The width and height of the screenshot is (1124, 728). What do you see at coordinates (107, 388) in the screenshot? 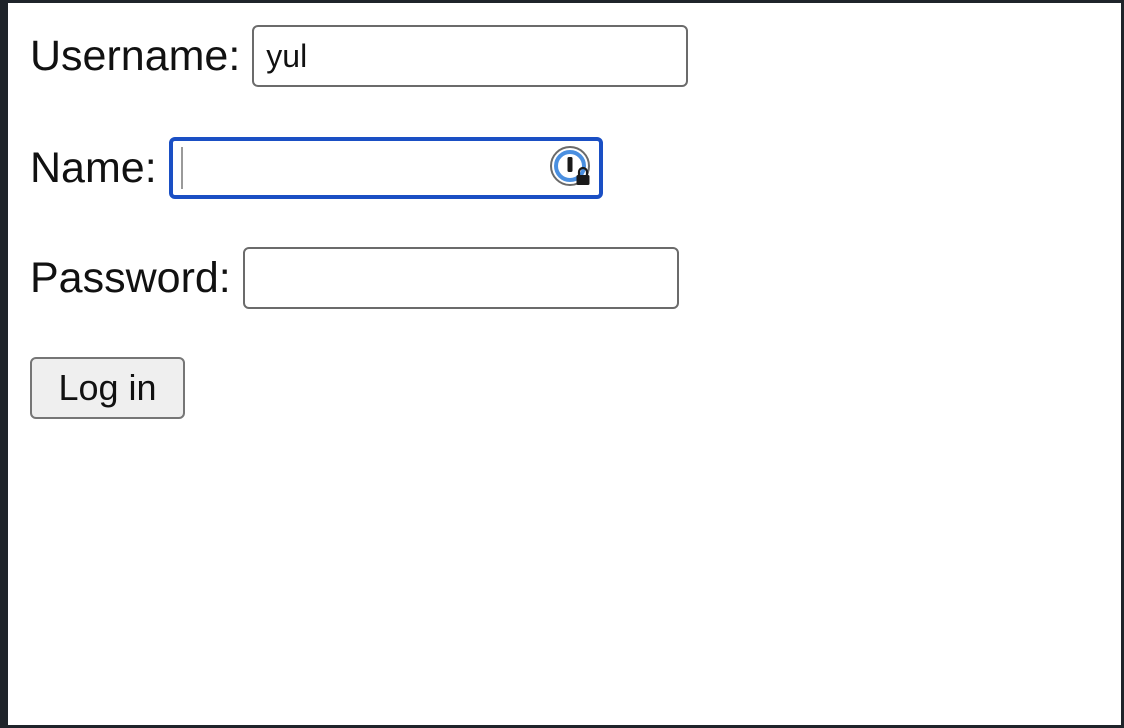
I see `login-button: Log in` at bounding box center [107, 388].